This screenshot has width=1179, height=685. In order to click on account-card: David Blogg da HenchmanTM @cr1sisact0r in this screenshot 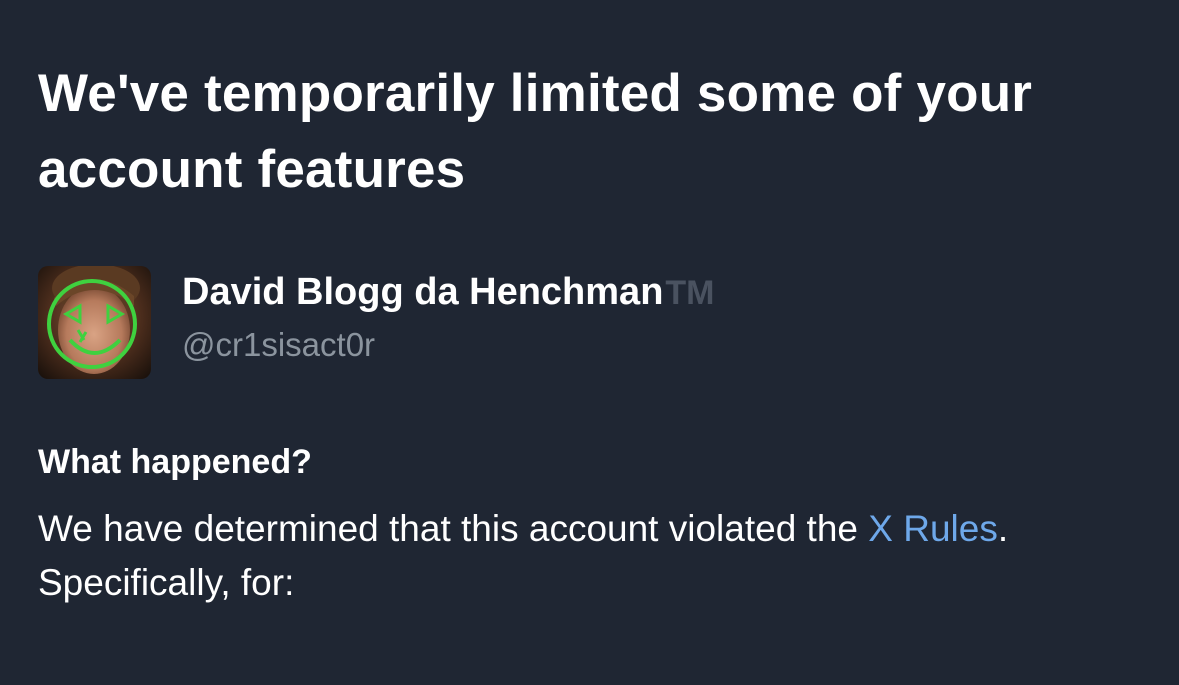, I will do `click(376, 322)`.